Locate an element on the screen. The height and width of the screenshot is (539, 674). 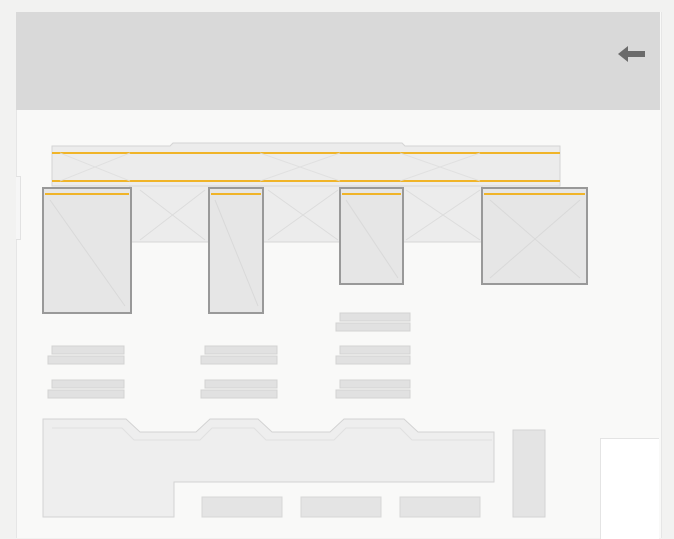
corner-white-box is located at coordinates (629, 488).